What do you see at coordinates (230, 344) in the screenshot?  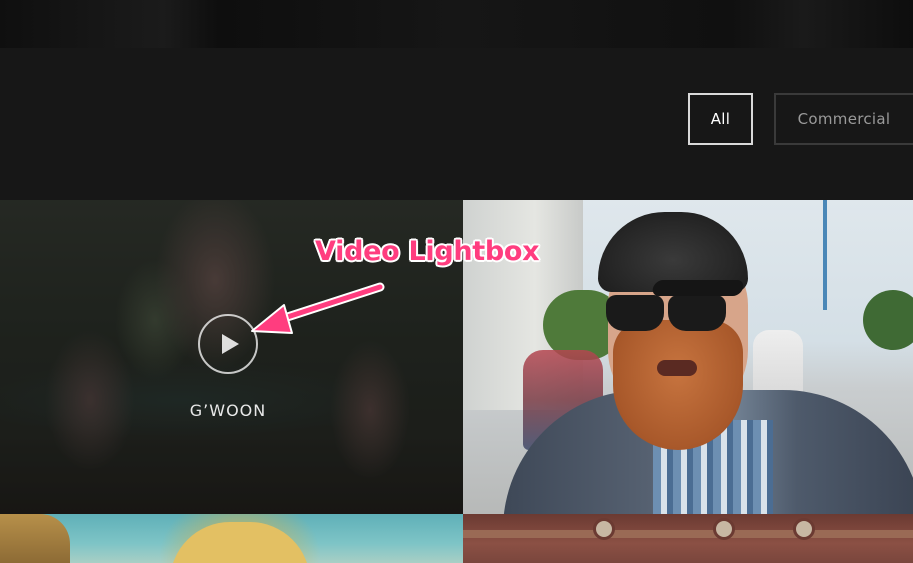 I see `play-icon` at bounding box center [230, 344].